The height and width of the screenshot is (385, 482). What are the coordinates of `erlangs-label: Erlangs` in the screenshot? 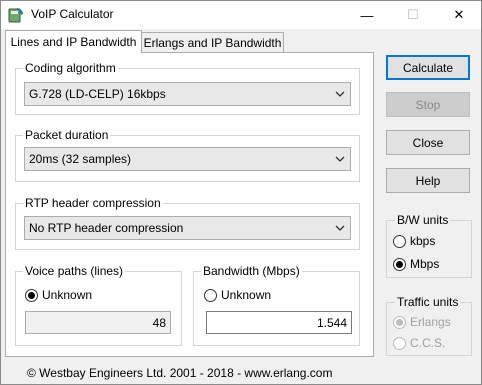 It's located at (430, 322).